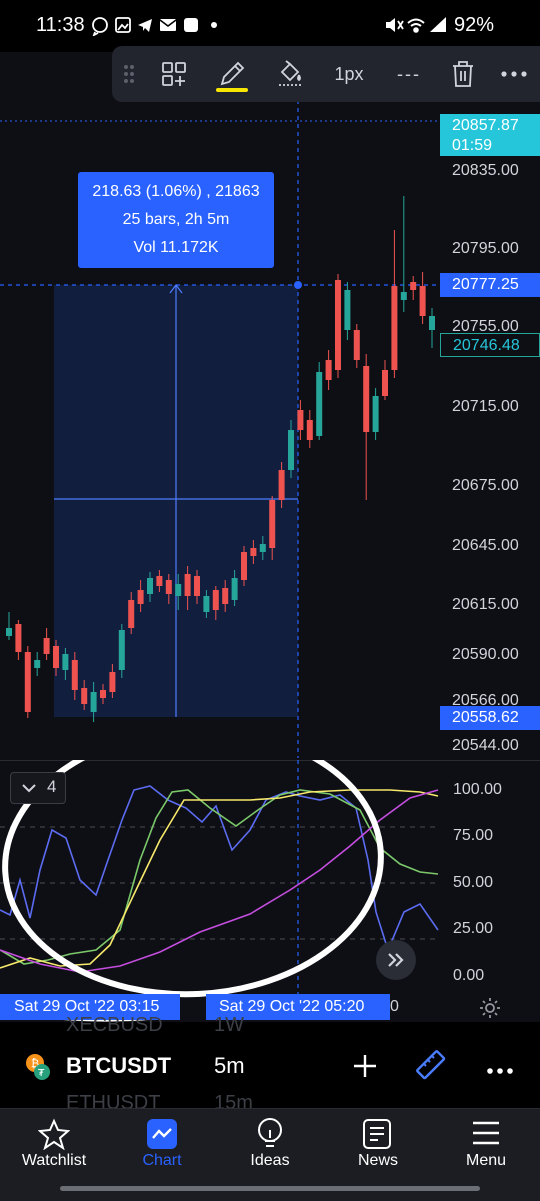 The image size is (540, 1201). I want to click on nav-chart, so click(162, 1148).